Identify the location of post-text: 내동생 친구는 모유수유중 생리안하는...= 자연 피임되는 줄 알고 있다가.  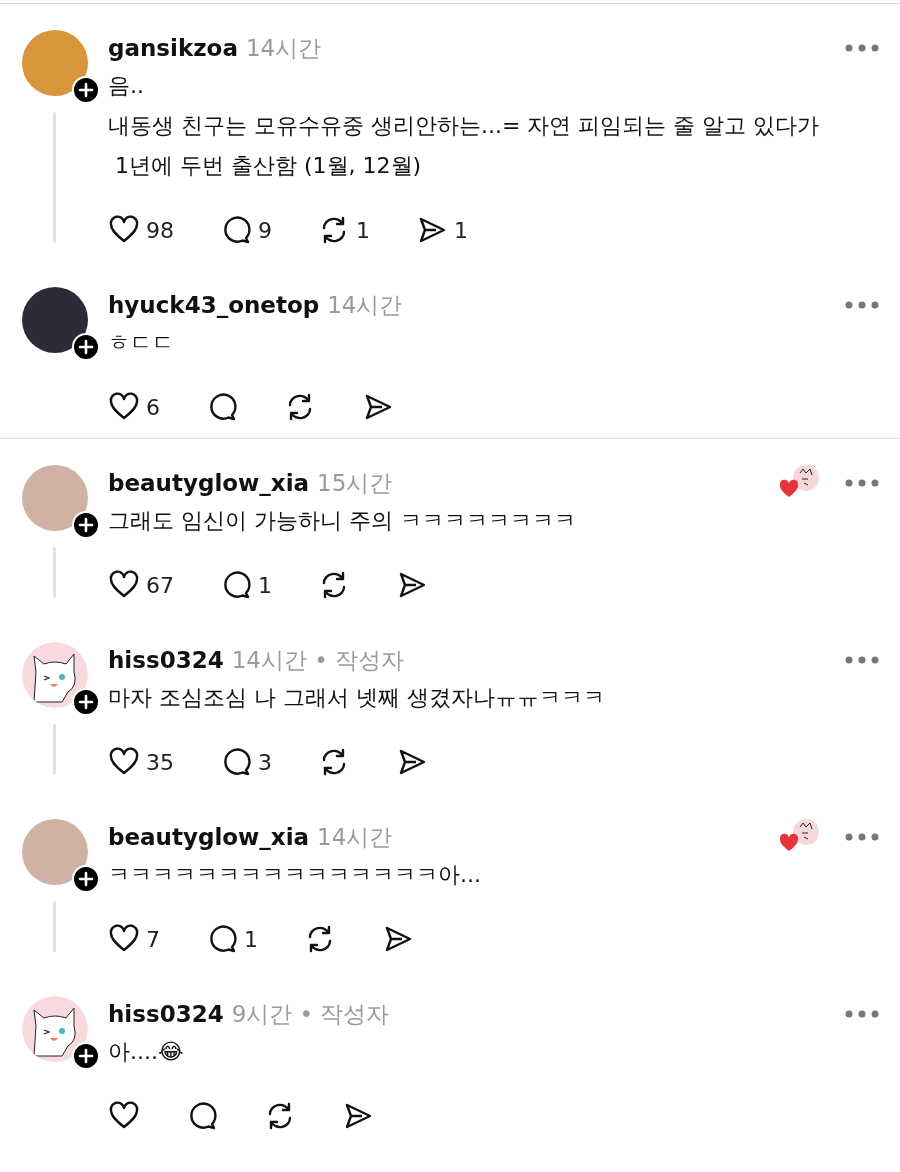
(464, 126).